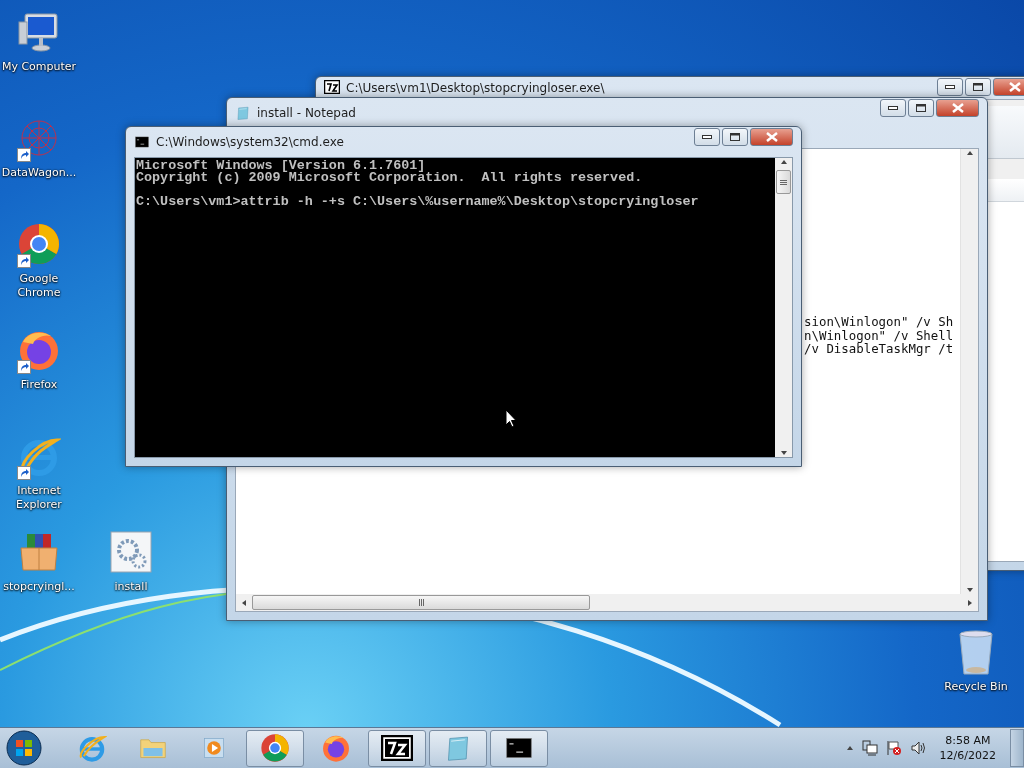 The image size is (1024, 768). I want to click on desktop-icon: My Computer, so click(39, 55).